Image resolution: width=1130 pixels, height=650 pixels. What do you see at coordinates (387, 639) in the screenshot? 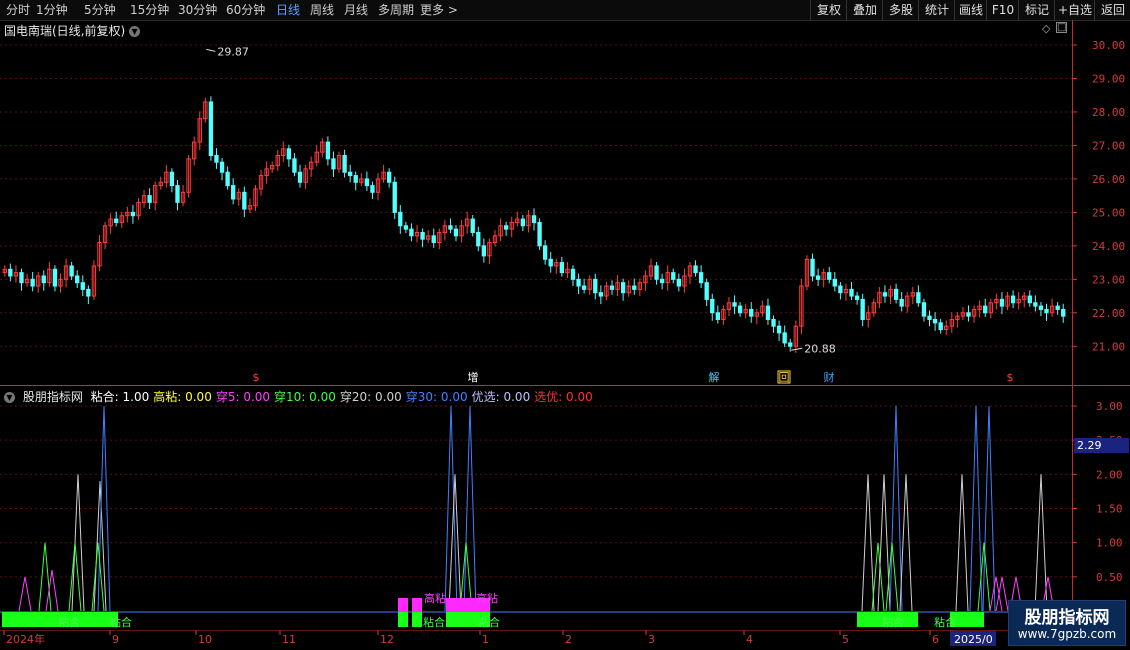
I see `x-tick-label: 12` at bounding box center [387, 639].